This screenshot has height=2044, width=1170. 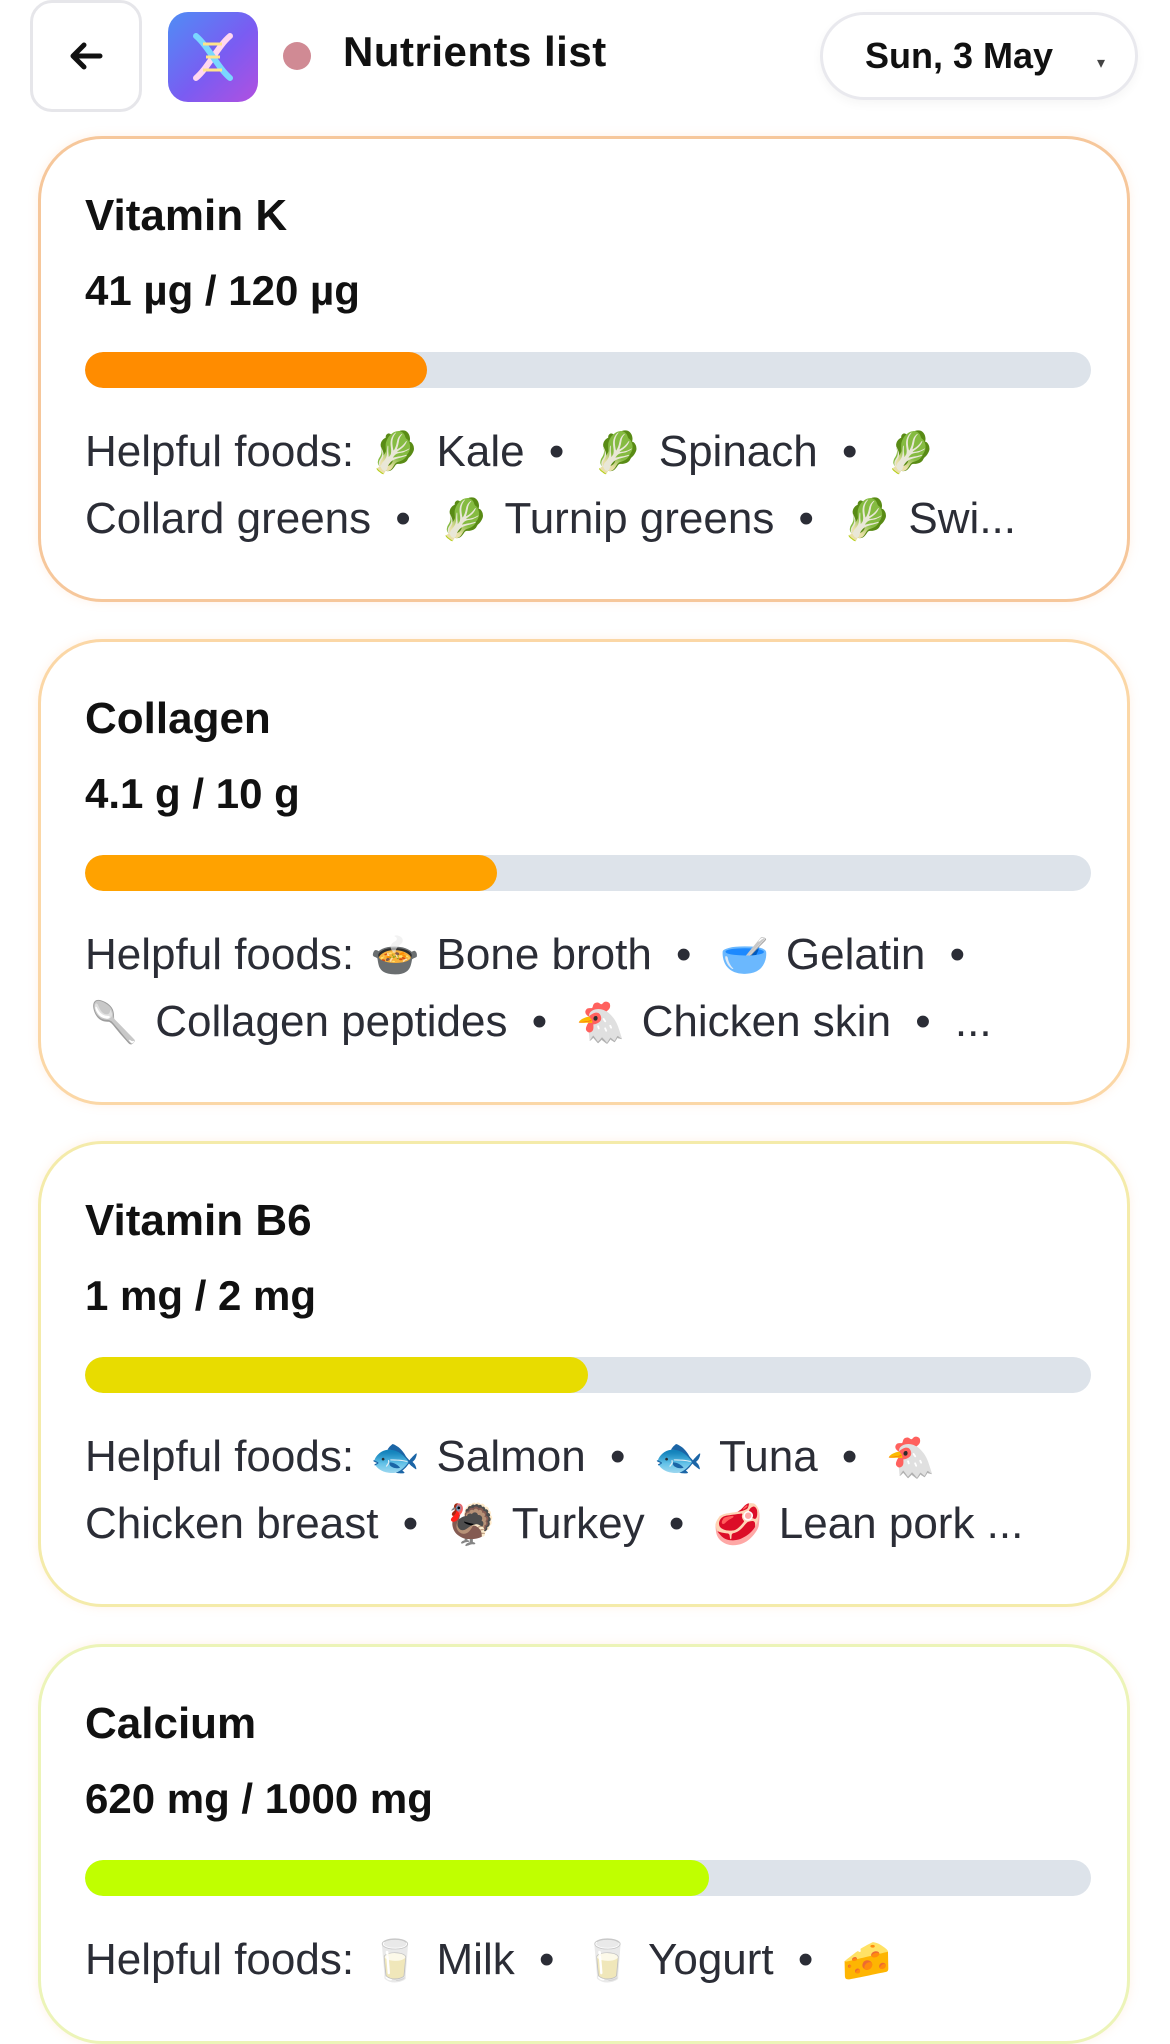 What do you see at coordinates (475, 1959) in the screenshot?
I see `food-item: Milk` at bounding box center [475, 1959].